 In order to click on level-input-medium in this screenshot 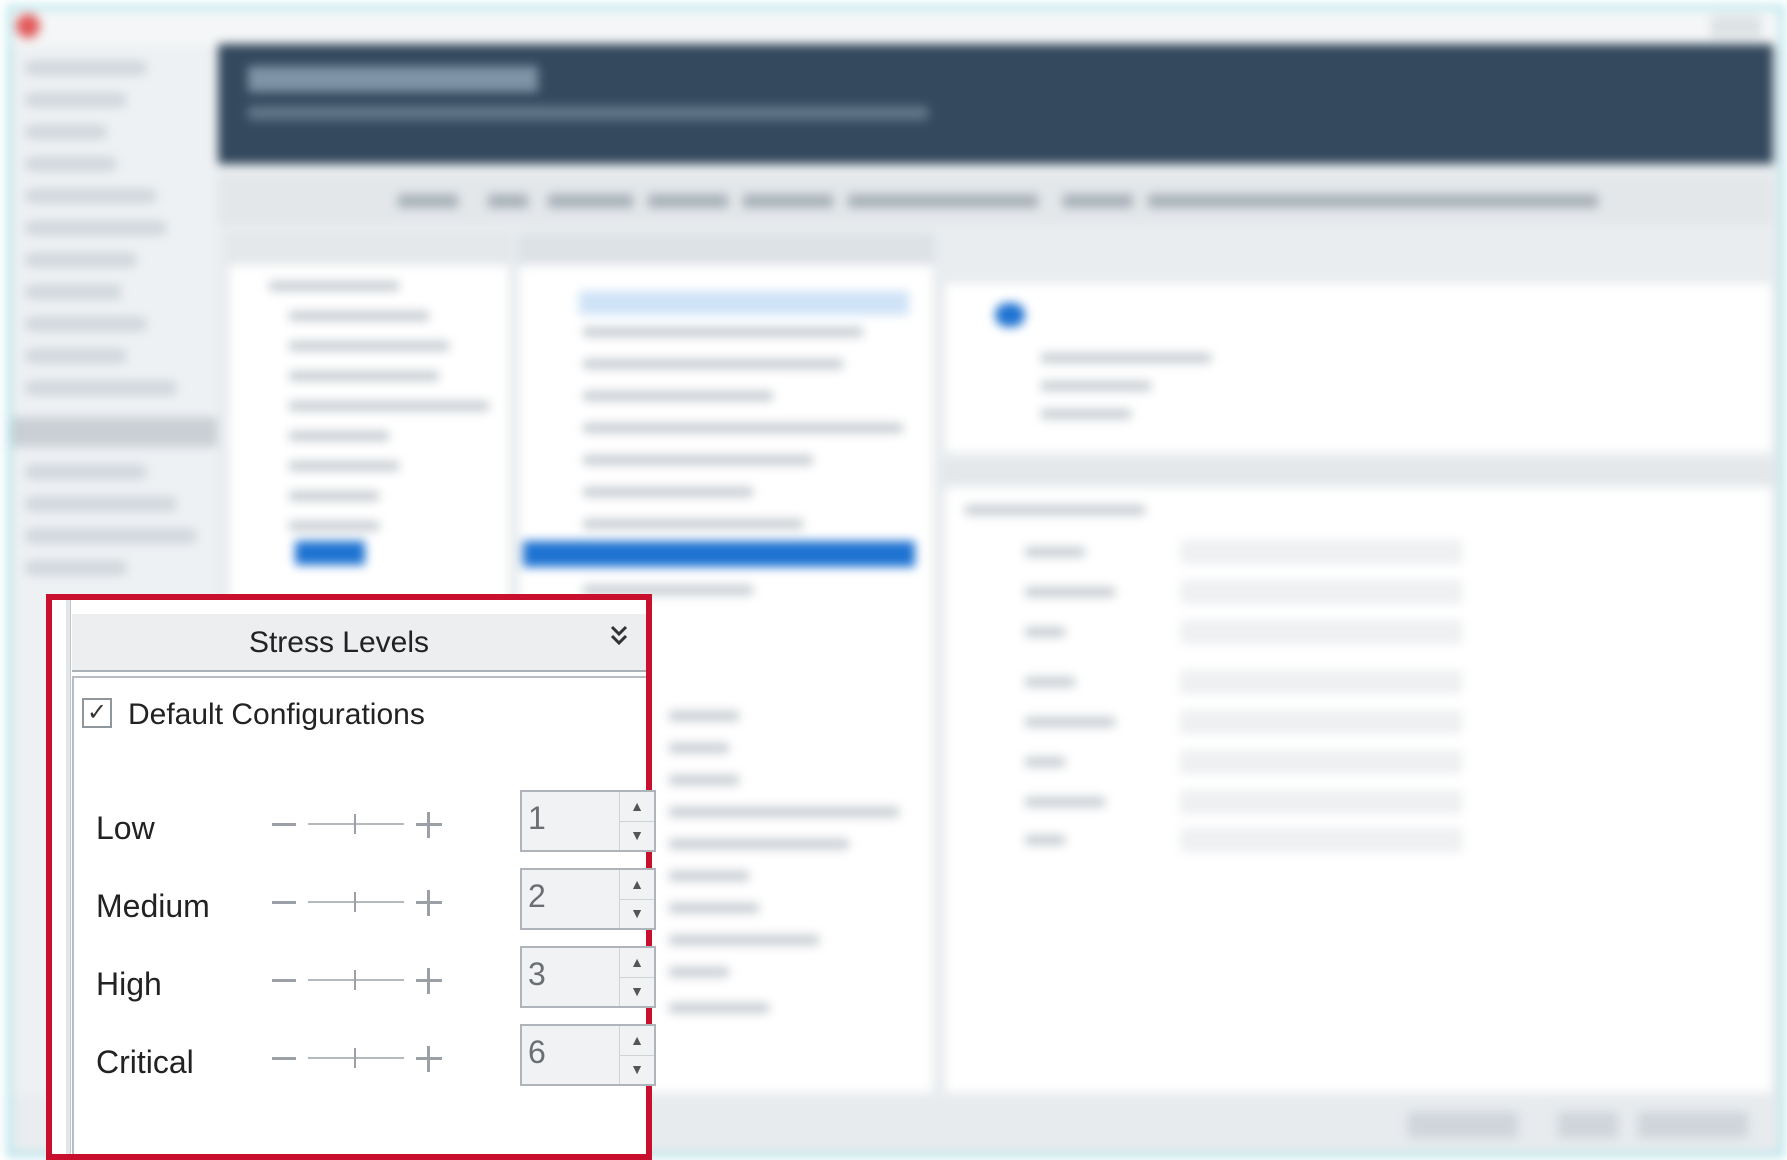, I will do `click(578, 896)`.